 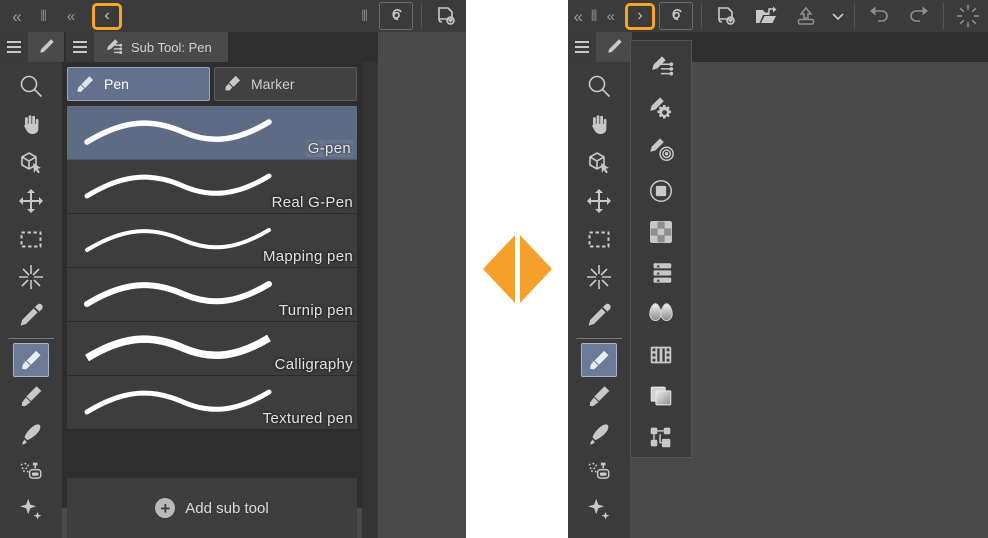 What do you see at coordinates (766, 16) in the screenshot?
I see `open-file-icon` at bounding box center [766, 16].